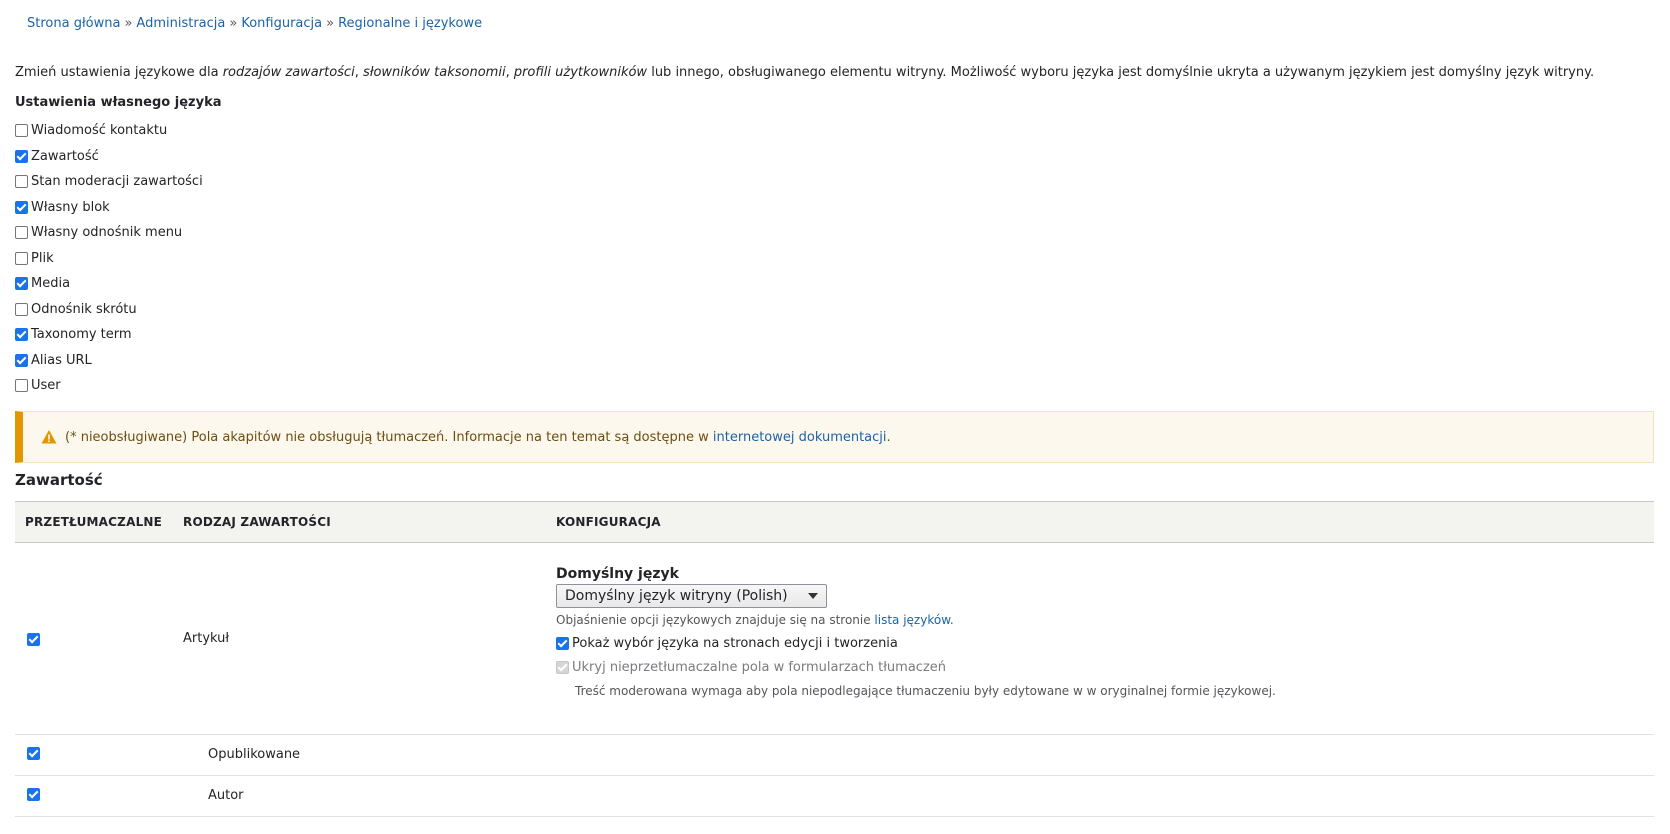  What do you see at coordinates (912, 620) in the screenshot?
I see `language-list-link: lista języków` at bounding box center [912, 620].